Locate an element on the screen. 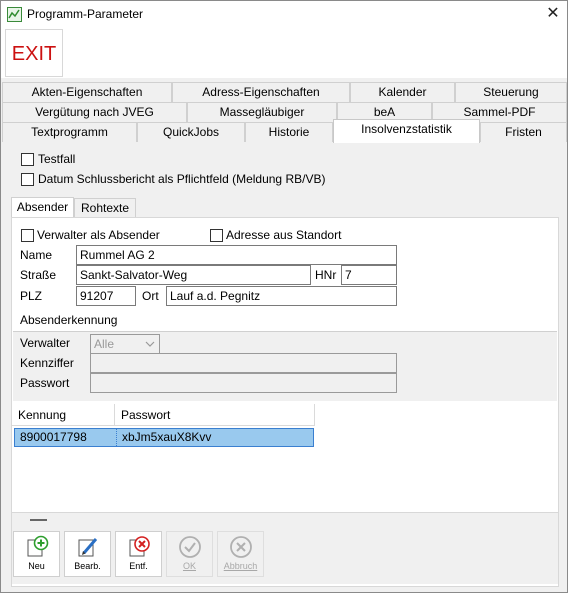 The height and width of the screenshot is (593, 568). add-icon is located at coordinates (37, 547).